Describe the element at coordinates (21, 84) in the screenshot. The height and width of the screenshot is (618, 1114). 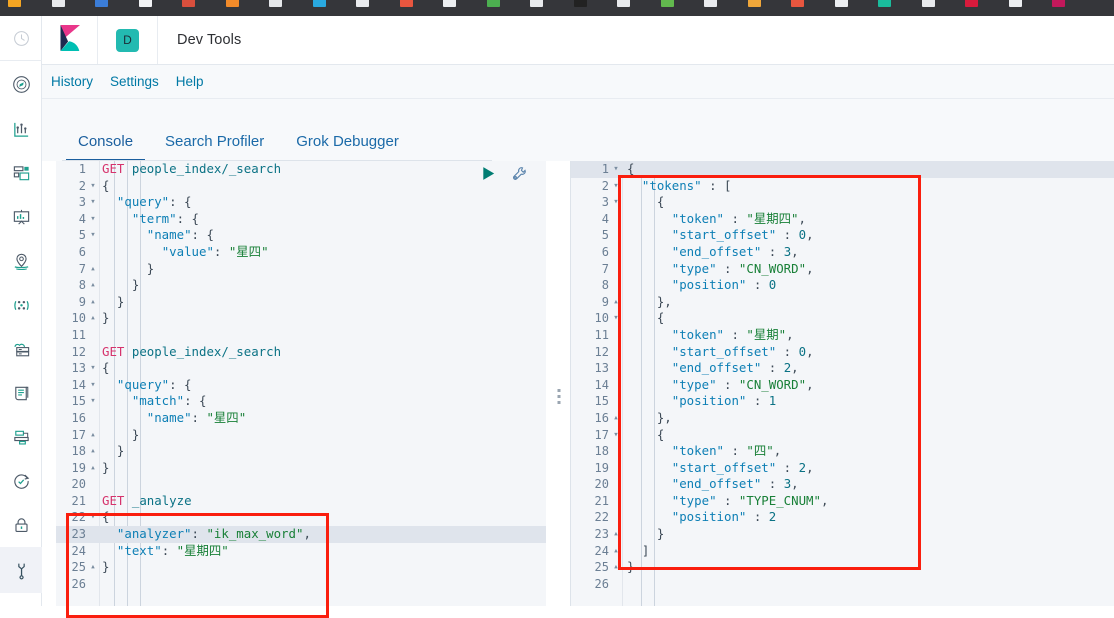
I see `sidebar-item-discover` at that location.